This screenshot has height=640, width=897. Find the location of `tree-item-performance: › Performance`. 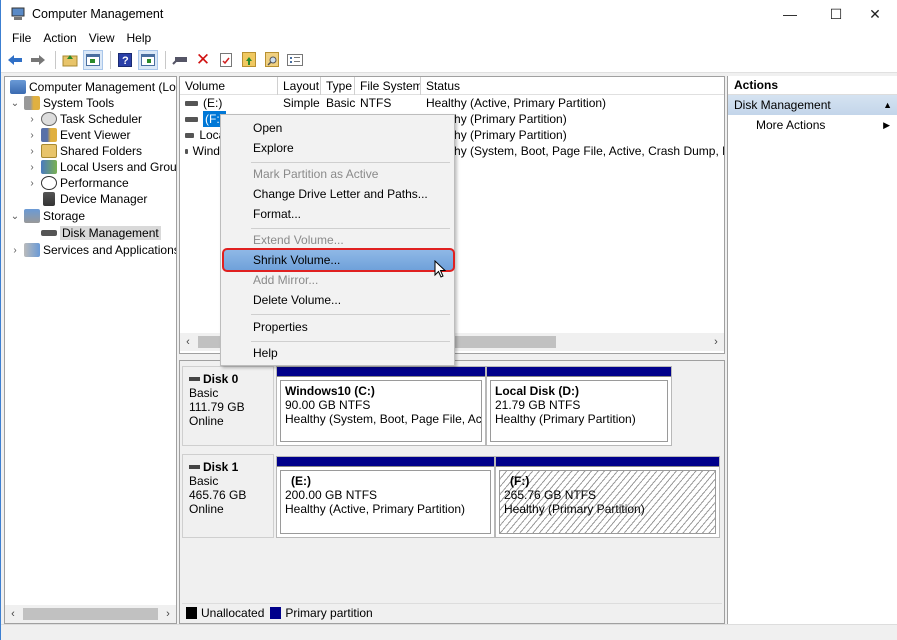

tree-item-performance: › Performance is located at coordinates (77, 183).